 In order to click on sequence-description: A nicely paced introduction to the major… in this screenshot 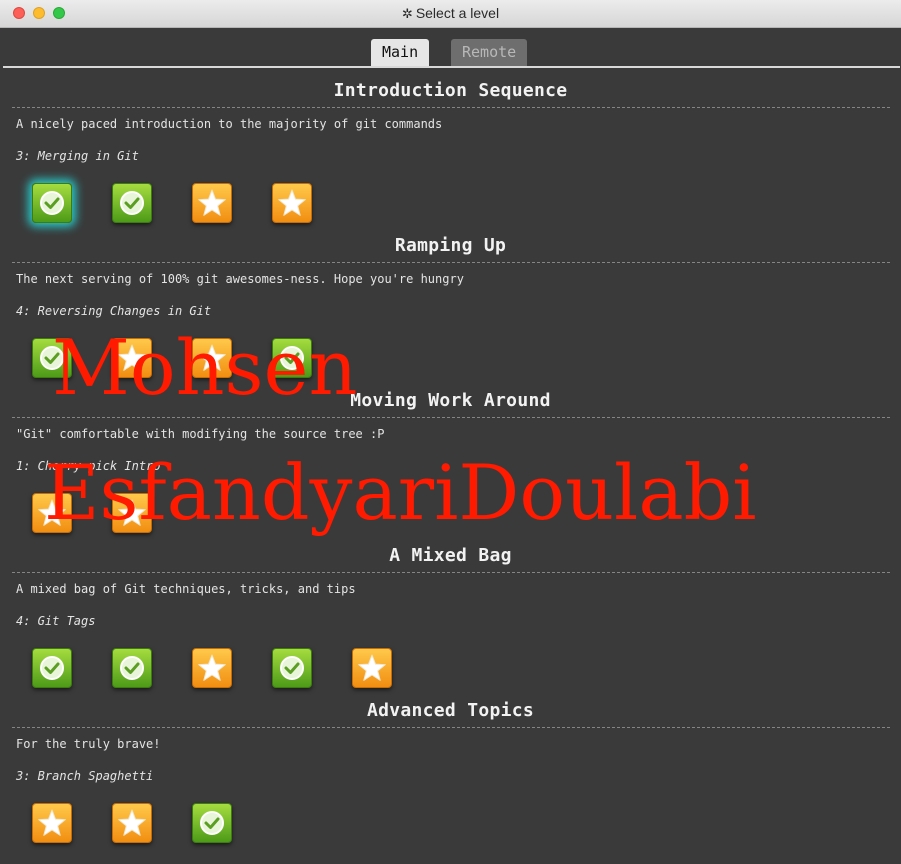, I will do `click(229, 124)`.